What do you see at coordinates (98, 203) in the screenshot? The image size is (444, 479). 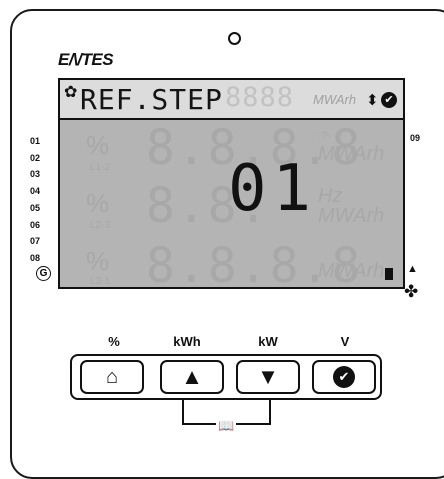 I see `row2-percent: %` at bounding box center [98, 203].